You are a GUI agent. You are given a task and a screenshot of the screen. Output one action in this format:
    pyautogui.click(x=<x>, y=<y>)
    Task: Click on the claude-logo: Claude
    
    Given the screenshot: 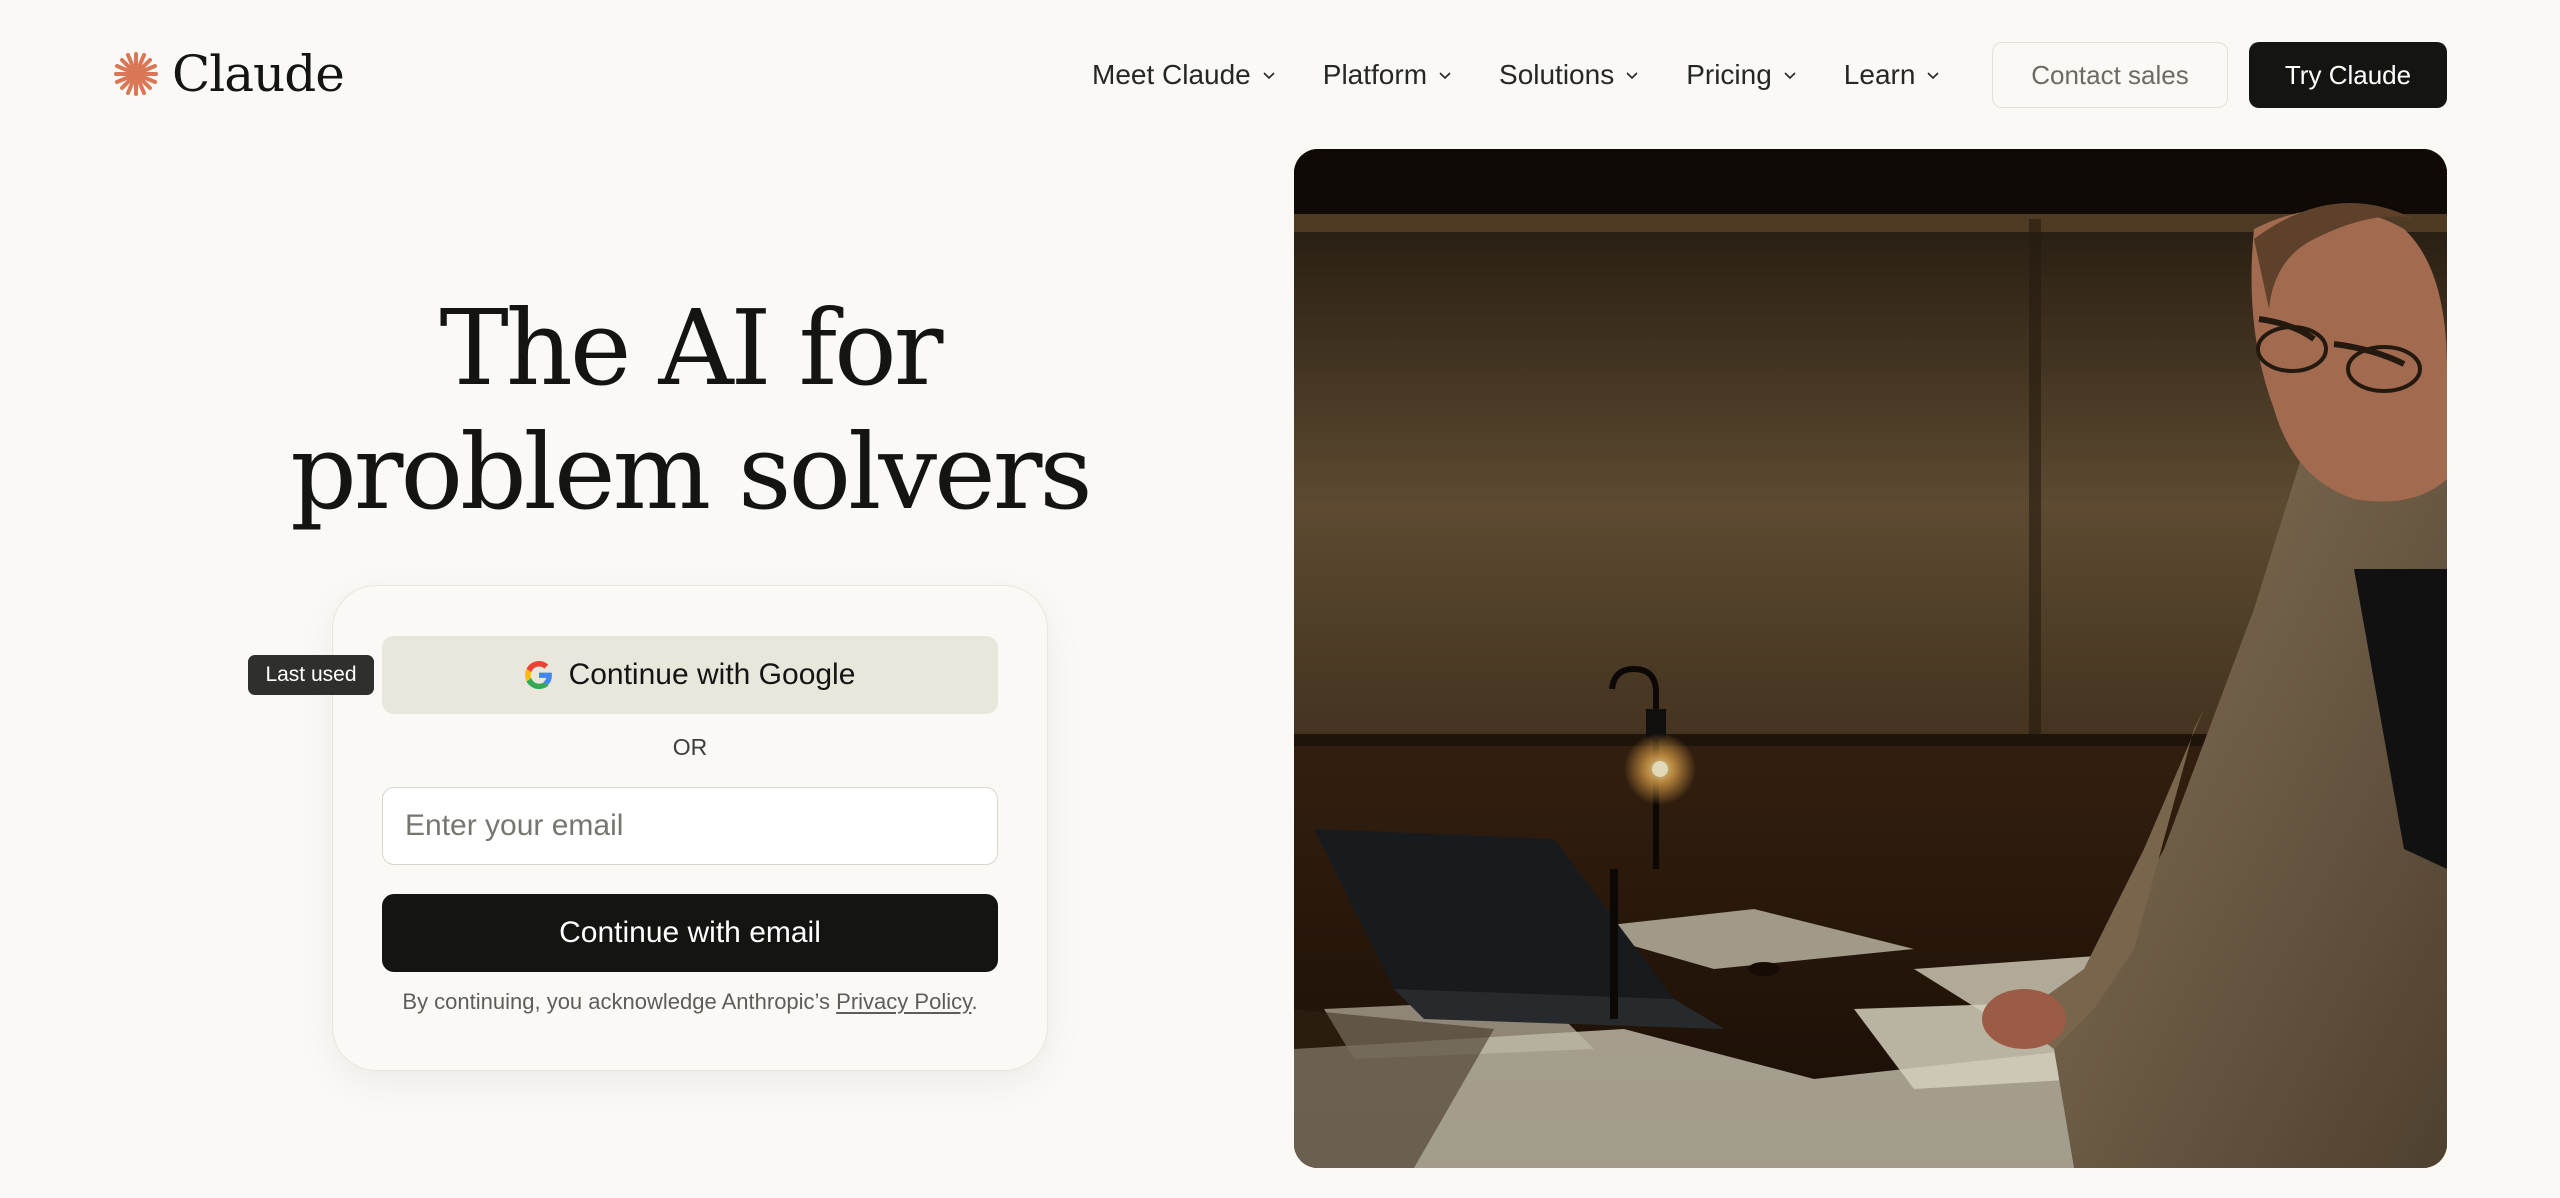 What is the action you would take?
    pyautogui.click(x=228, y=74)
    